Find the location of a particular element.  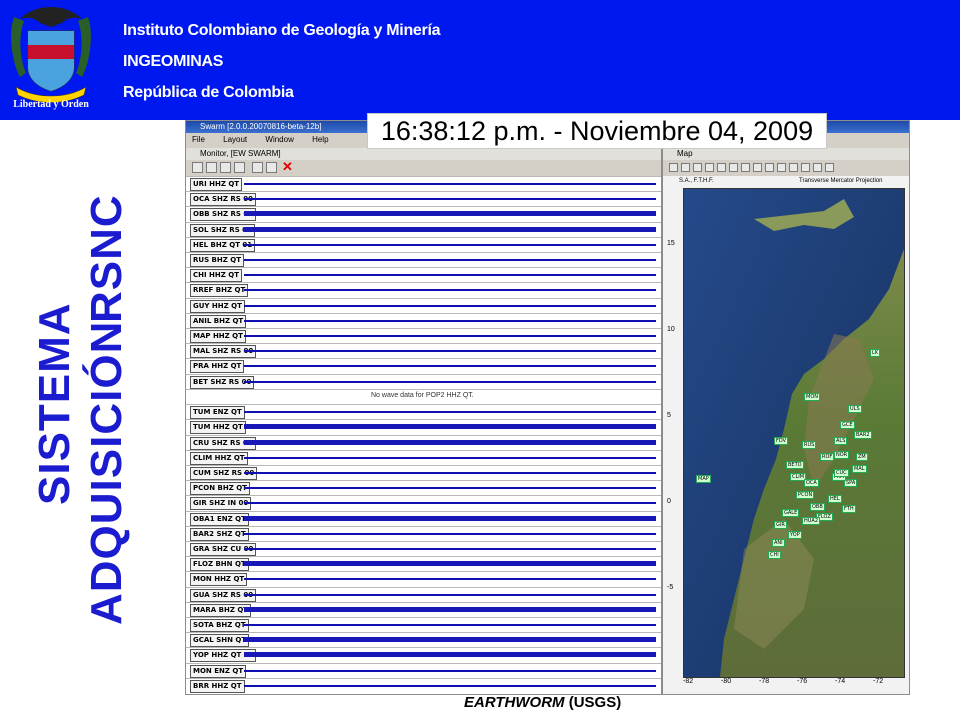

station-marker: PCON is located at coordinates (805, 495).